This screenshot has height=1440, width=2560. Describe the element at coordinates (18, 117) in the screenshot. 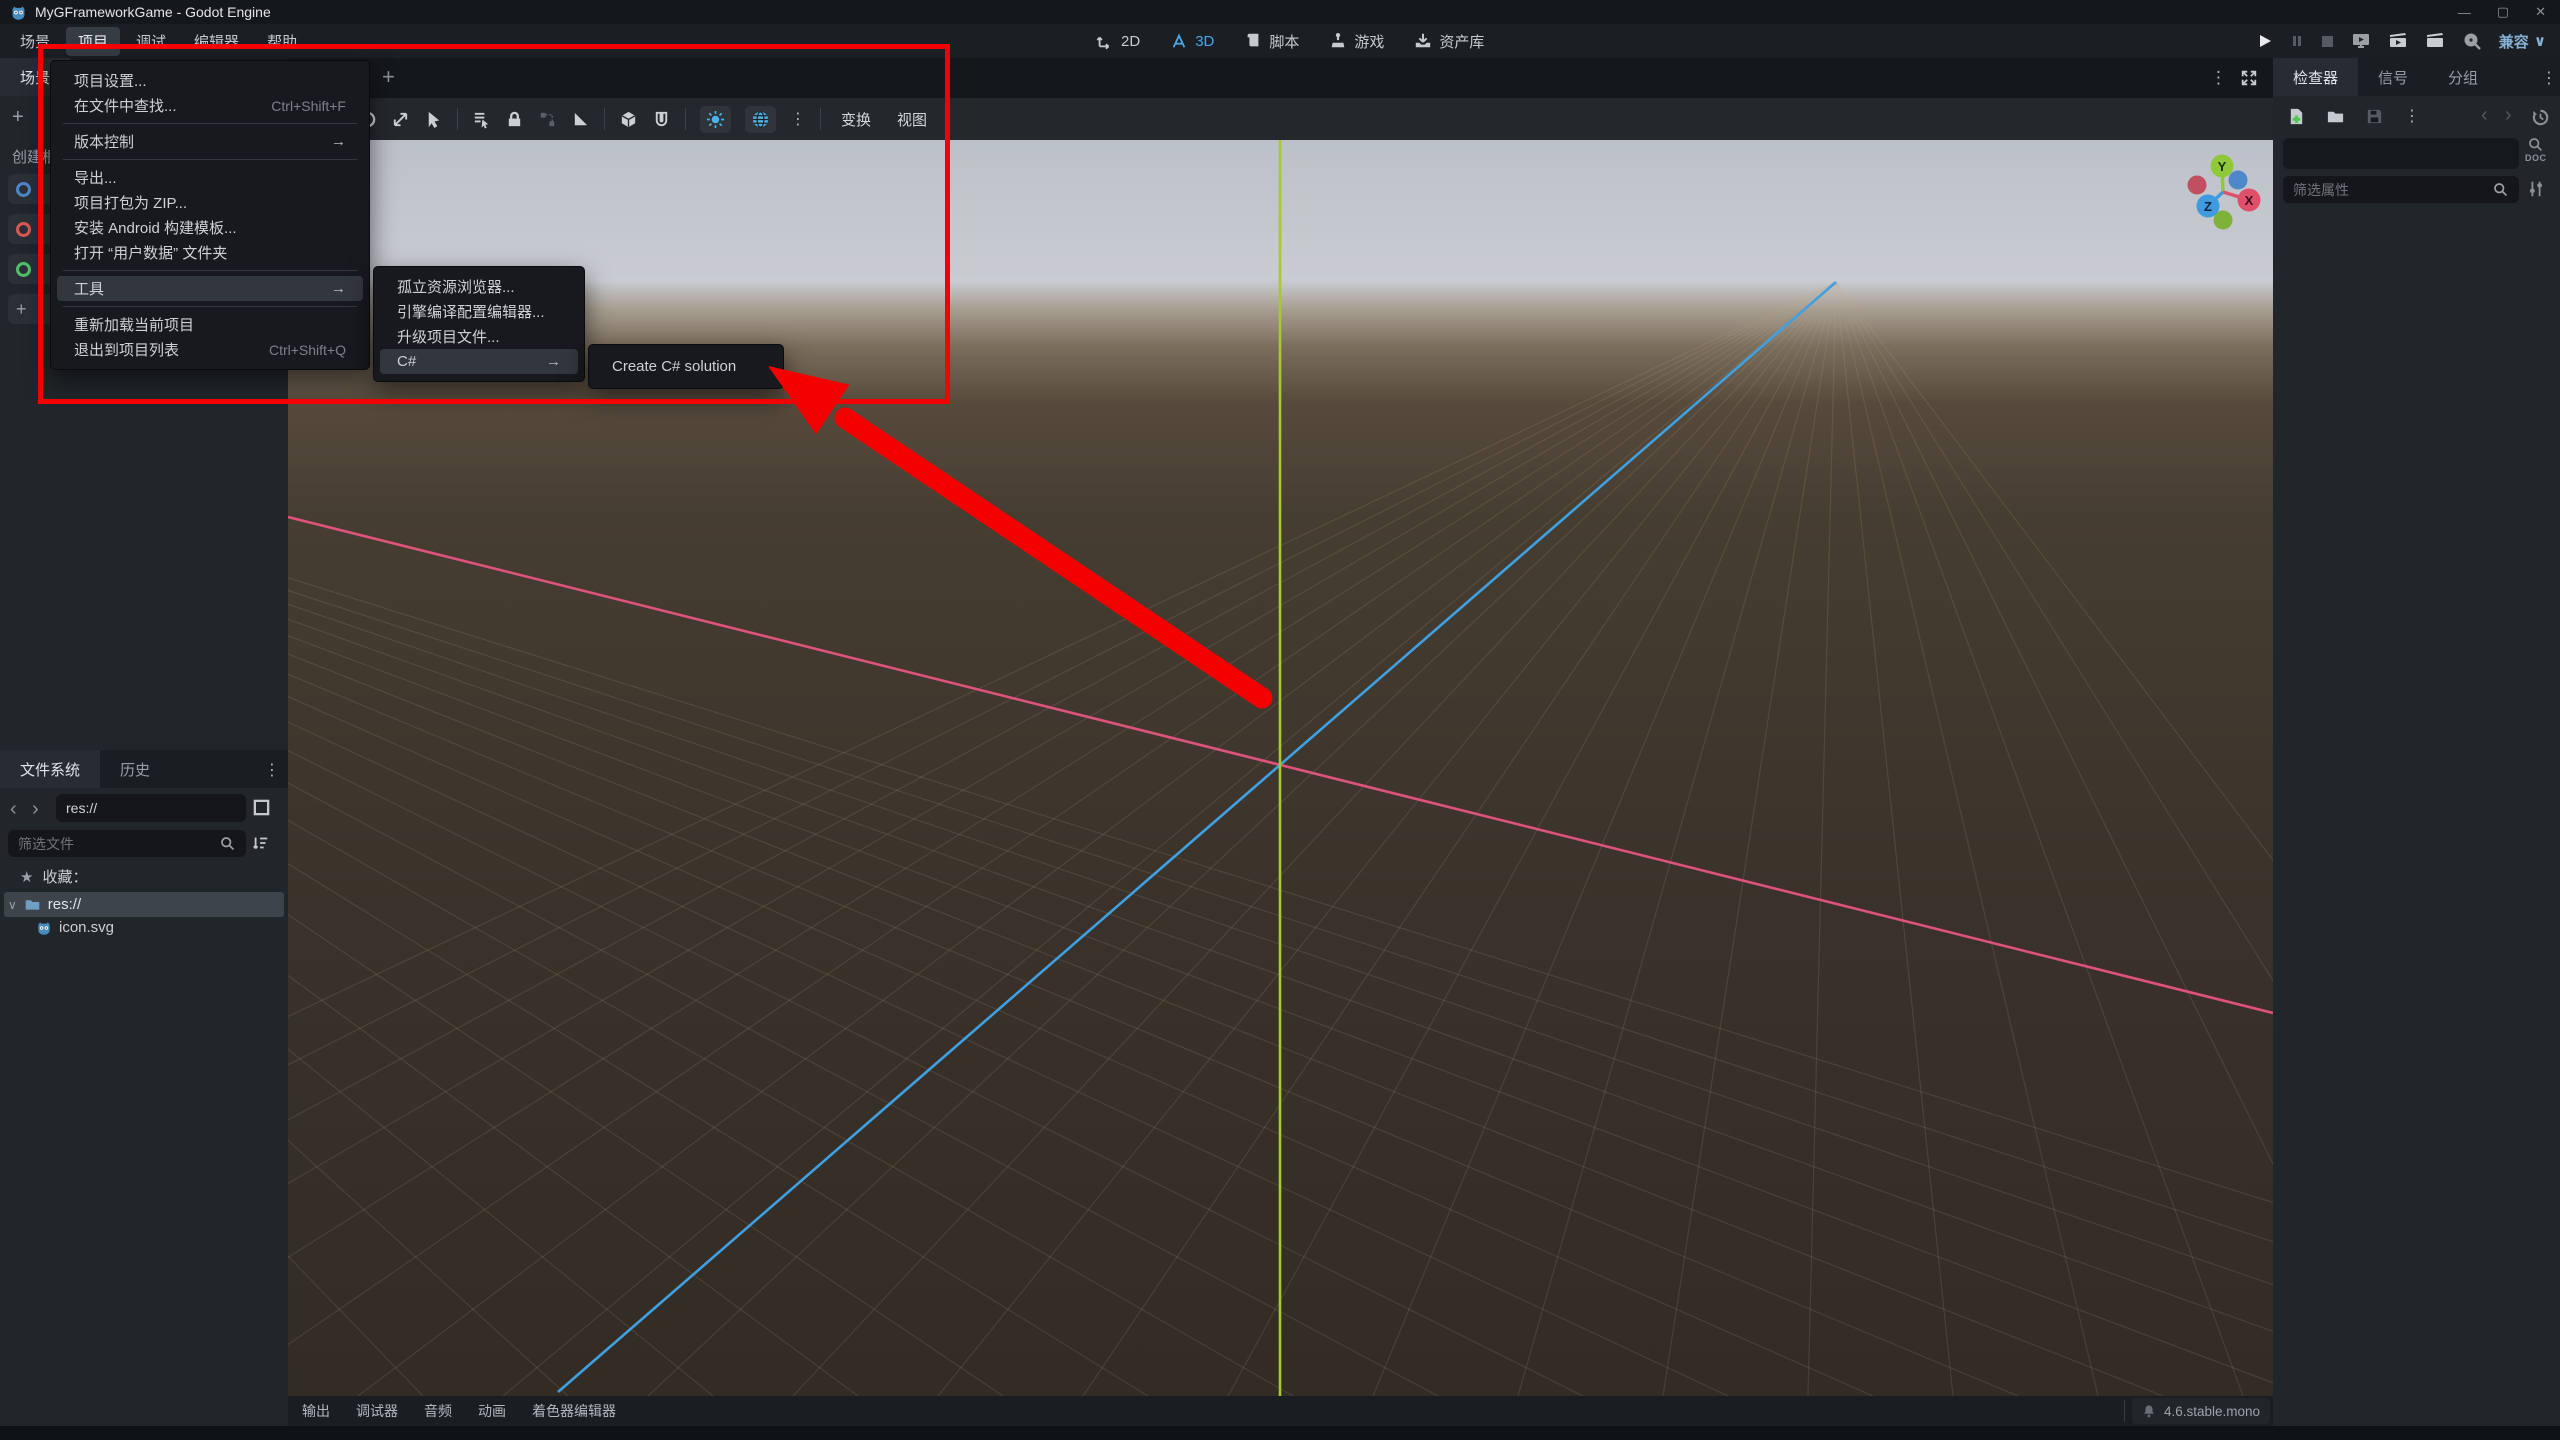

I see `add-node-icon: +` at that location.